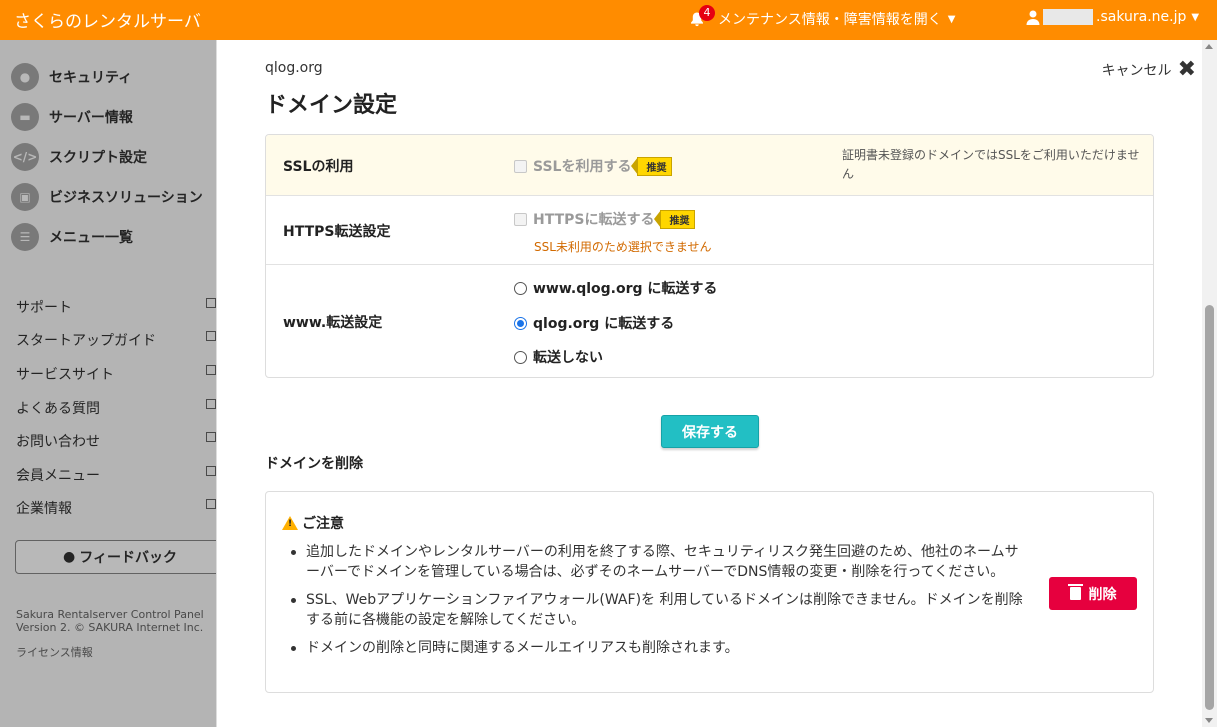  I want to click on radio-apex-redirect, so click(520, 323).